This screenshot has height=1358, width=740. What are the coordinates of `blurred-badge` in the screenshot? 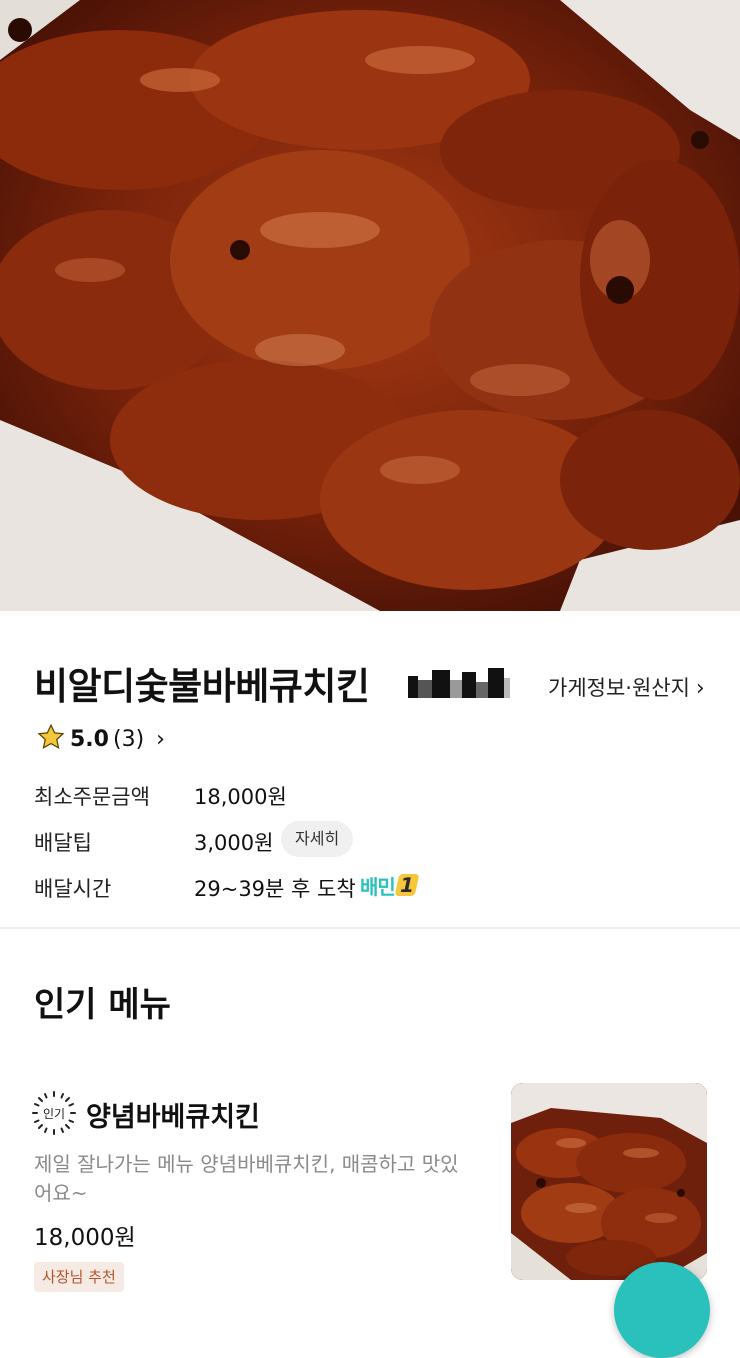 It's located at (459, 683).